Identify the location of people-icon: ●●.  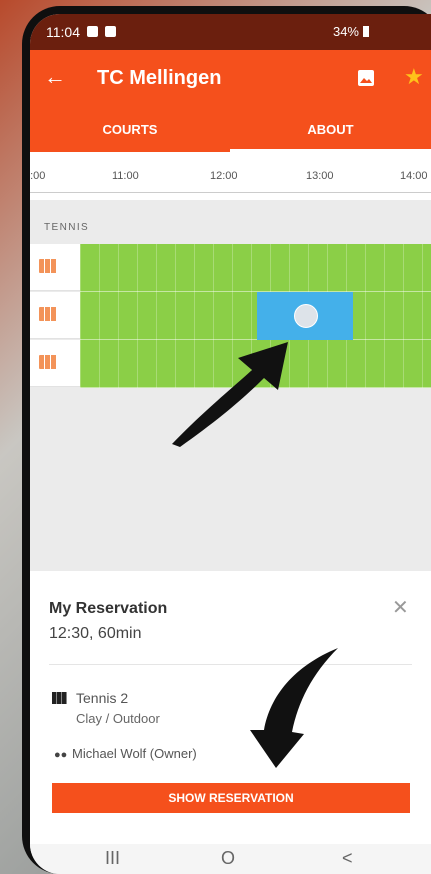
(61, 755).